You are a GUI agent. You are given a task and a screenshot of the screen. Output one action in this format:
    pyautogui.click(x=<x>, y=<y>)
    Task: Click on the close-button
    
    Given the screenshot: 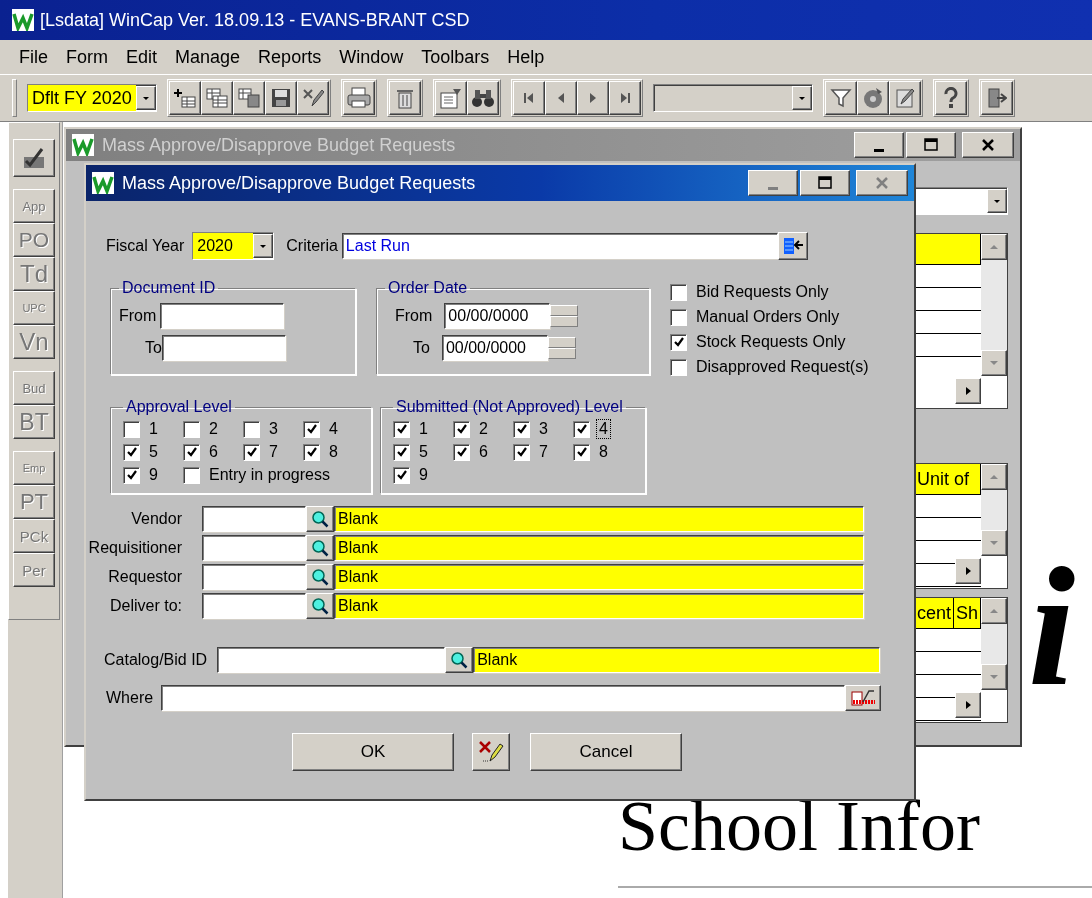 What is the action you would take?
    pyautogui.click(x=882, y=183)
    